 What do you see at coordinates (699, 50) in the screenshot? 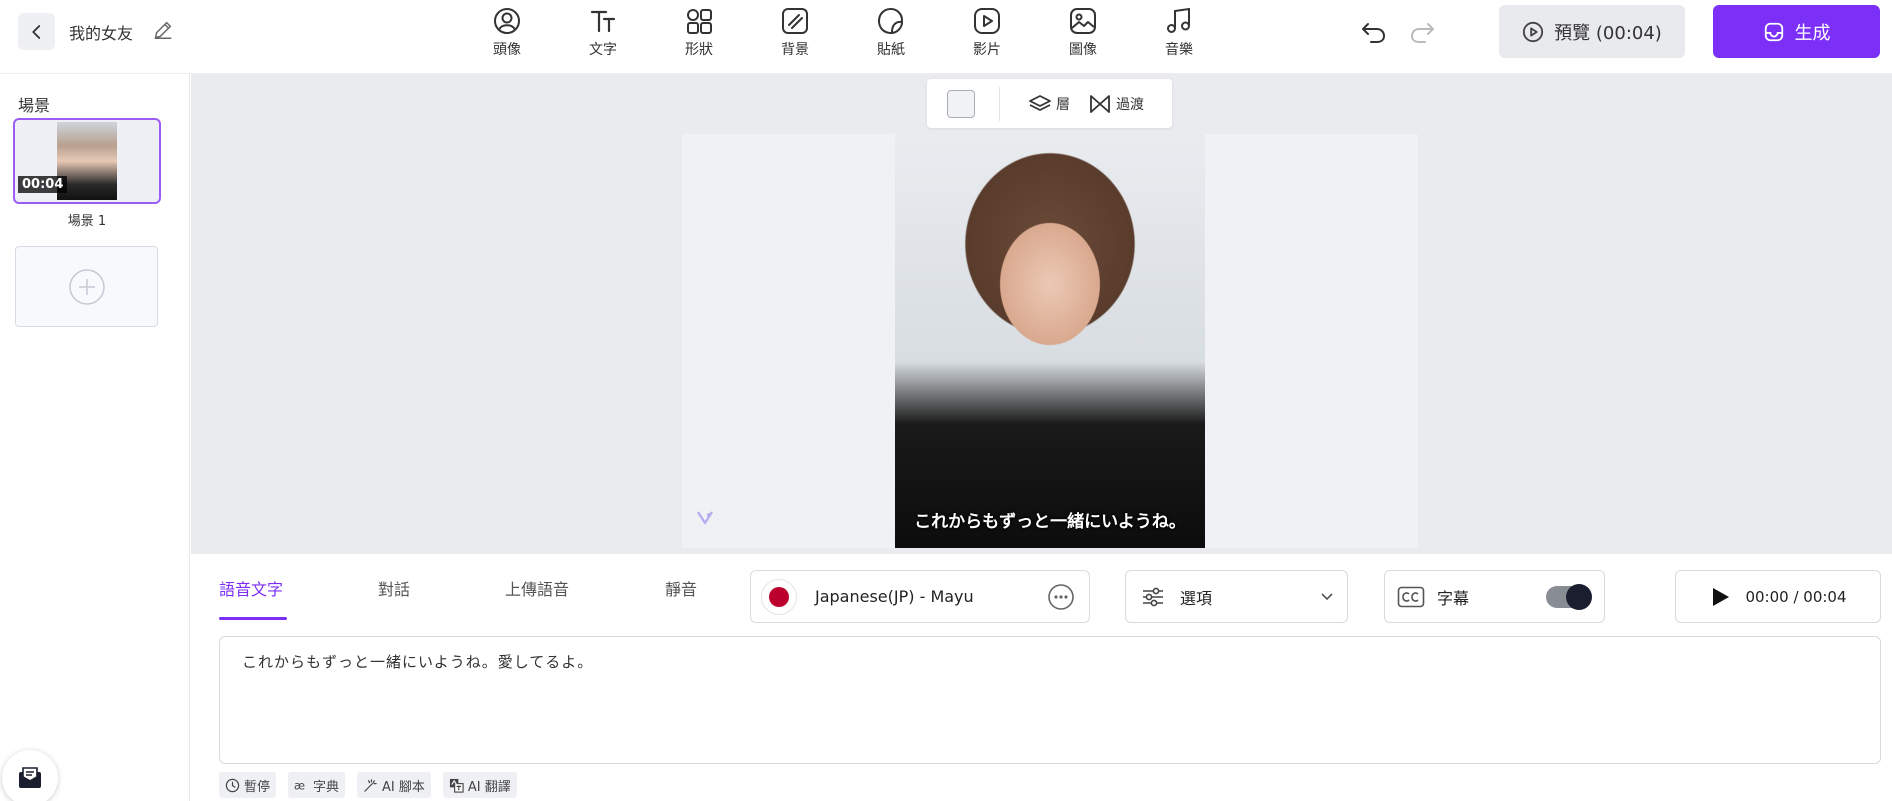
I see `tool-label: 形狀` at bounding box center [699, 50].